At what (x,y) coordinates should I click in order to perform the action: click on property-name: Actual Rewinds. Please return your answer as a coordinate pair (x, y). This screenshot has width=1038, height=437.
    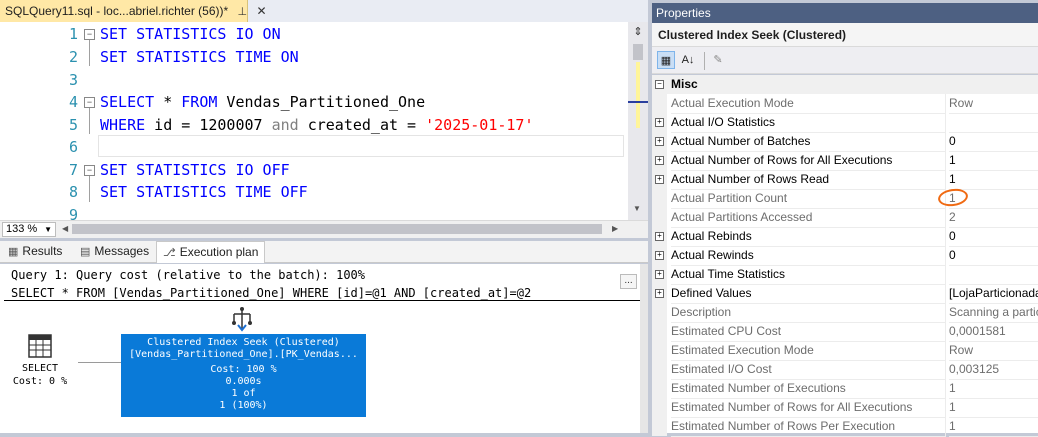
    Looking at the image, I should click on (808, 256).